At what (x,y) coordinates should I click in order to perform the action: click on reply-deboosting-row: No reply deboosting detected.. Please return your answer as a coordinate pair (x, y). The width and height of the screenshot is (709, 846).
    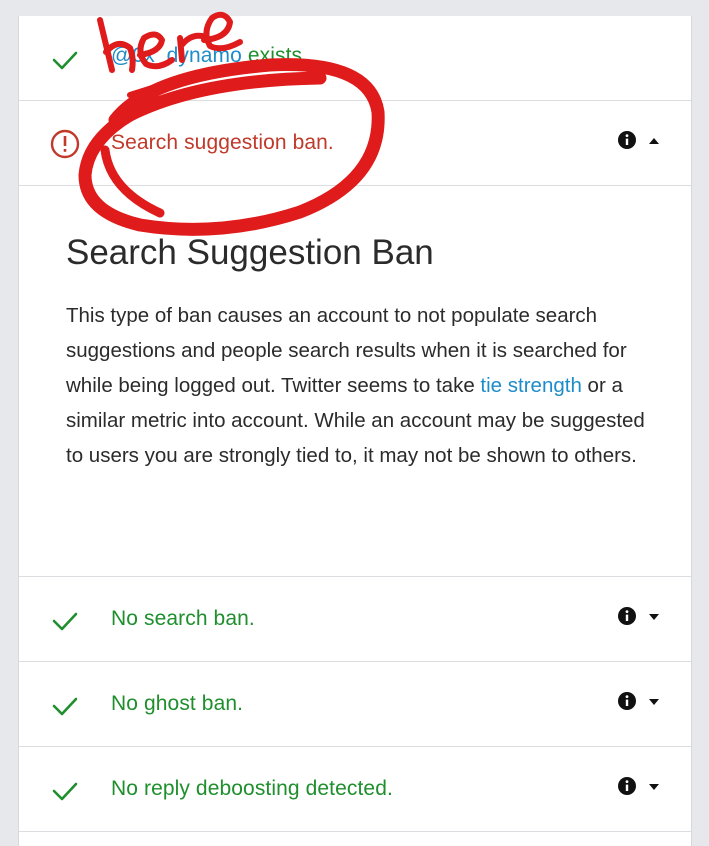
    Looking at the image, I should click on (355, 789).